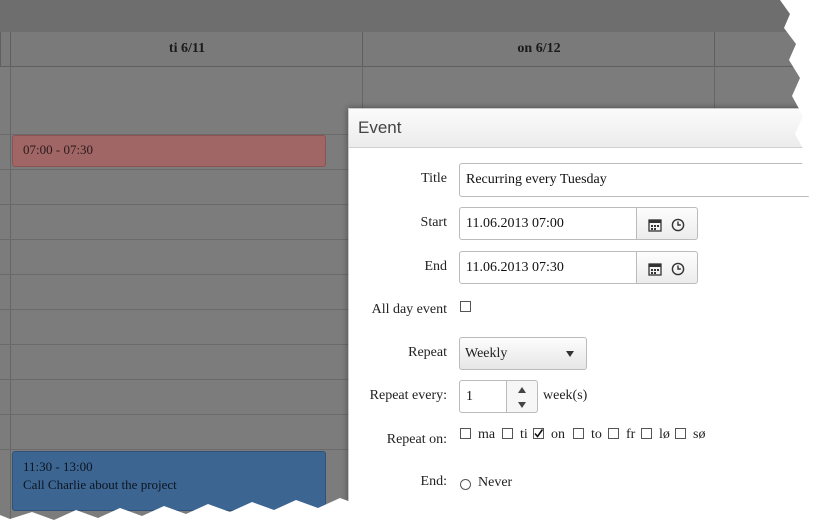 The width and height of the screenshot is (823, 521). Describe the element at coordinates (465, 306) in the screenshot. I see `allday-checkbox` at that location.